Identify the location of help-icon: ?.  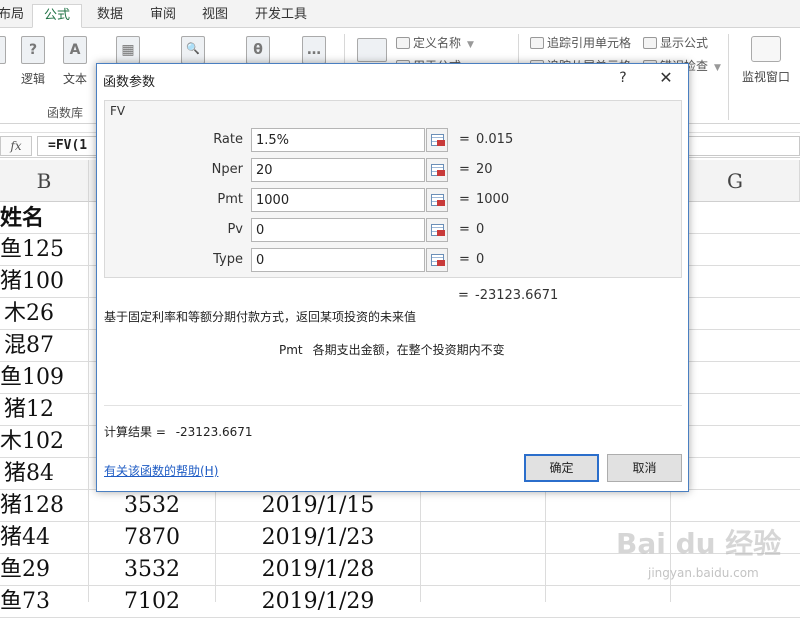
(623, 78).